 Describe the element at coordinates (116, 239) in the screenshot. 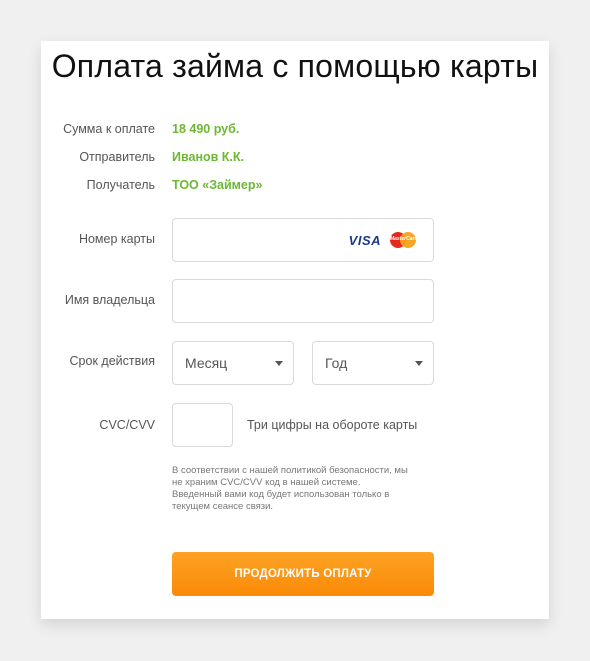

I see `card-number-label: Номер карты` at that location.